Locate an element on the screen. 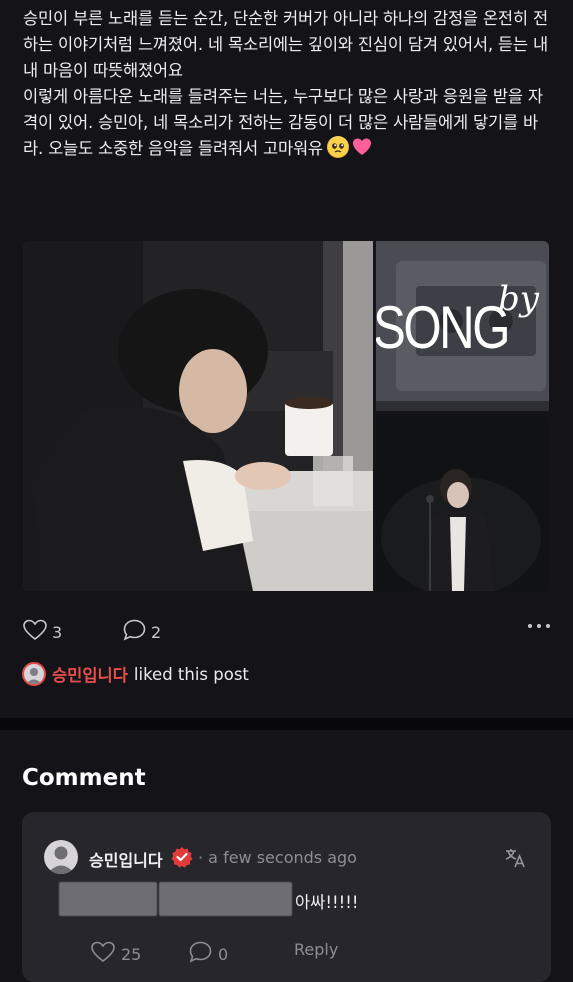 The width and height of the screenshot is (573, 982). comment-actions: 25 0 Reply is located at coordinates (320, 952).